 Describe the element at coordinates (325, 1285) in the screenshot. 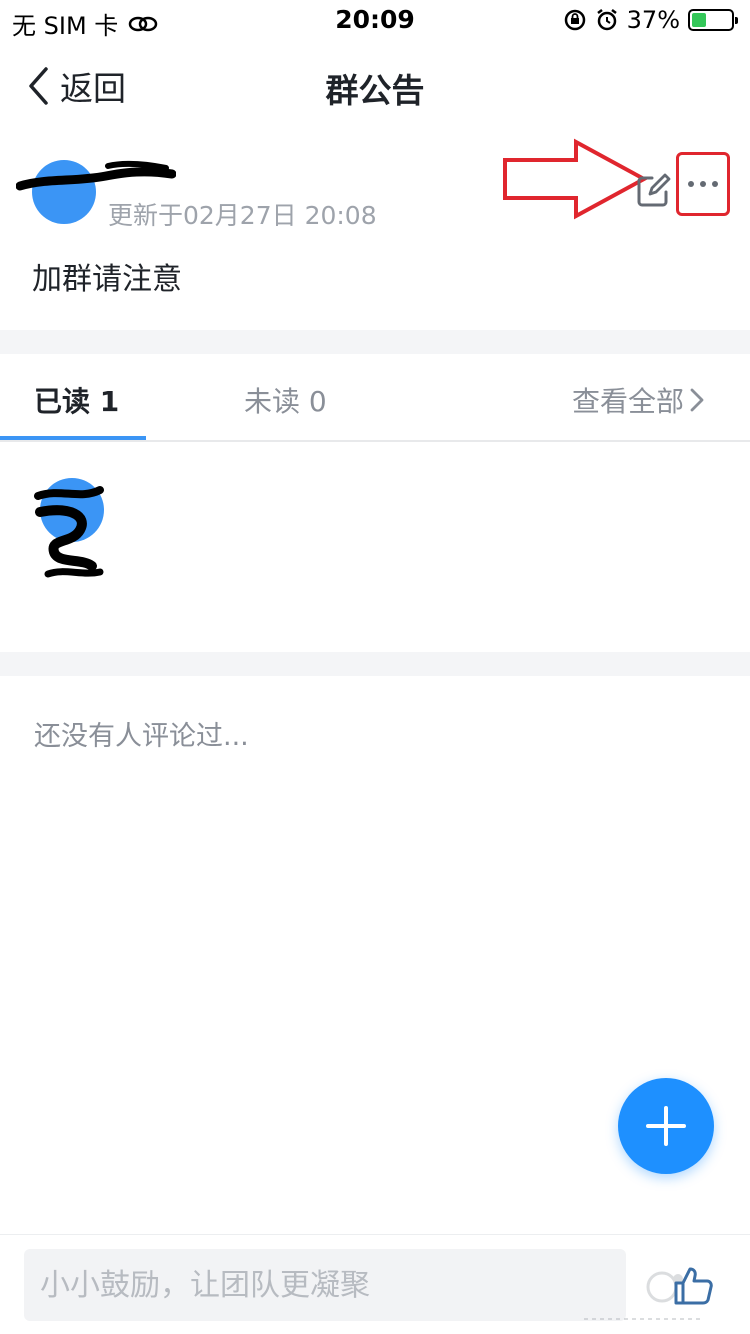

I see `comment-input` at that location.